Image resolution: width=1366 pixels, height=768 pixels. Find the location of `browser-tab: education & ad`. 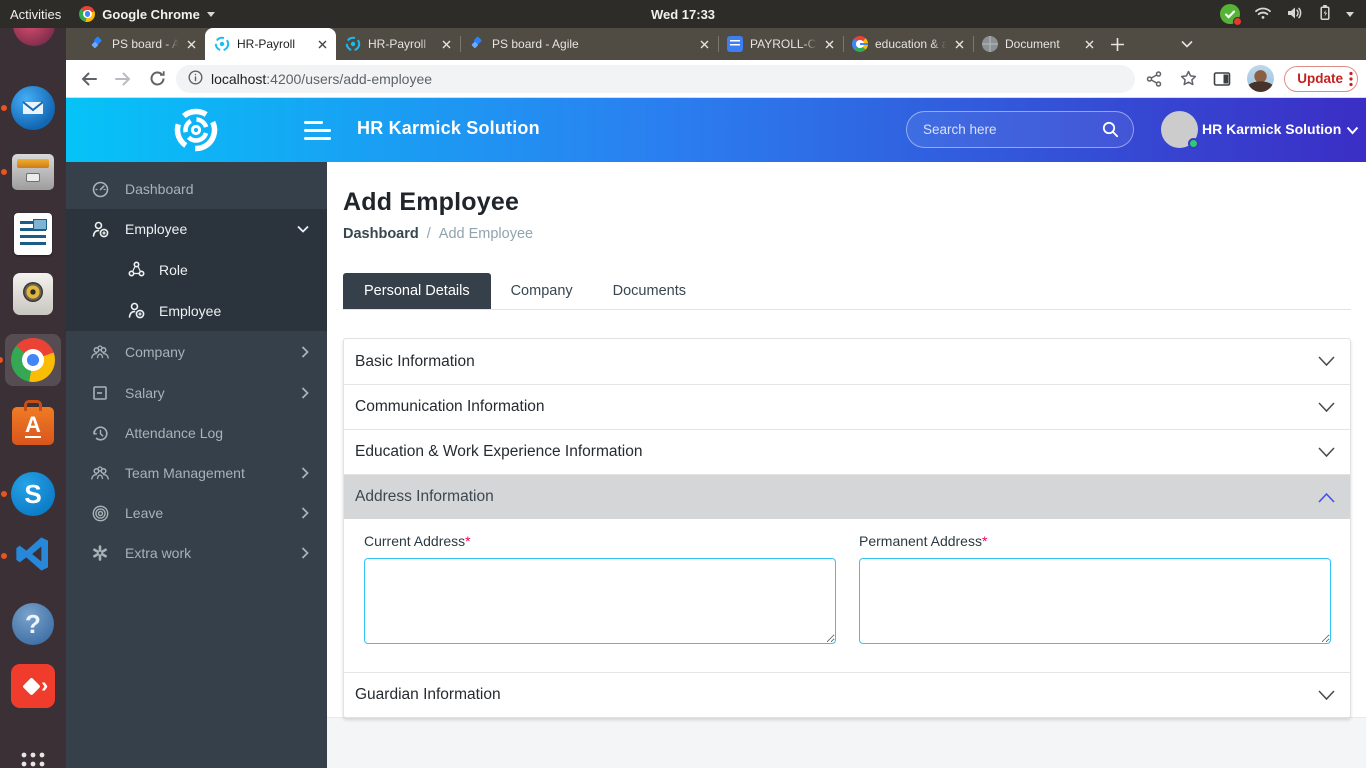

browser-tab: education & ad is located at coordinates (908, 44).